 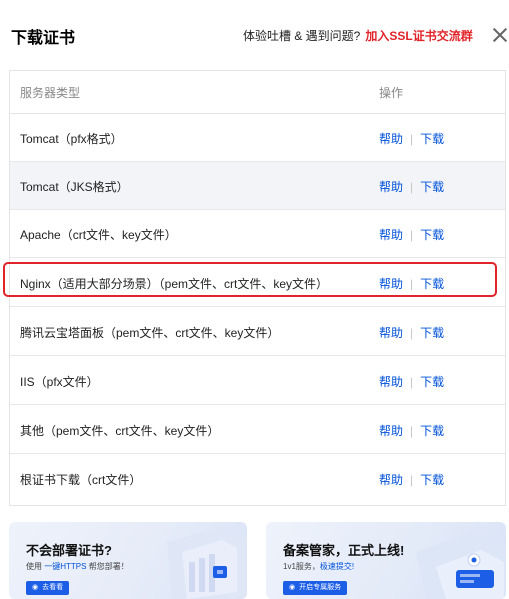 I want to click on server-type-name: IIS（pfx文件）, so click(x=59, y=382).